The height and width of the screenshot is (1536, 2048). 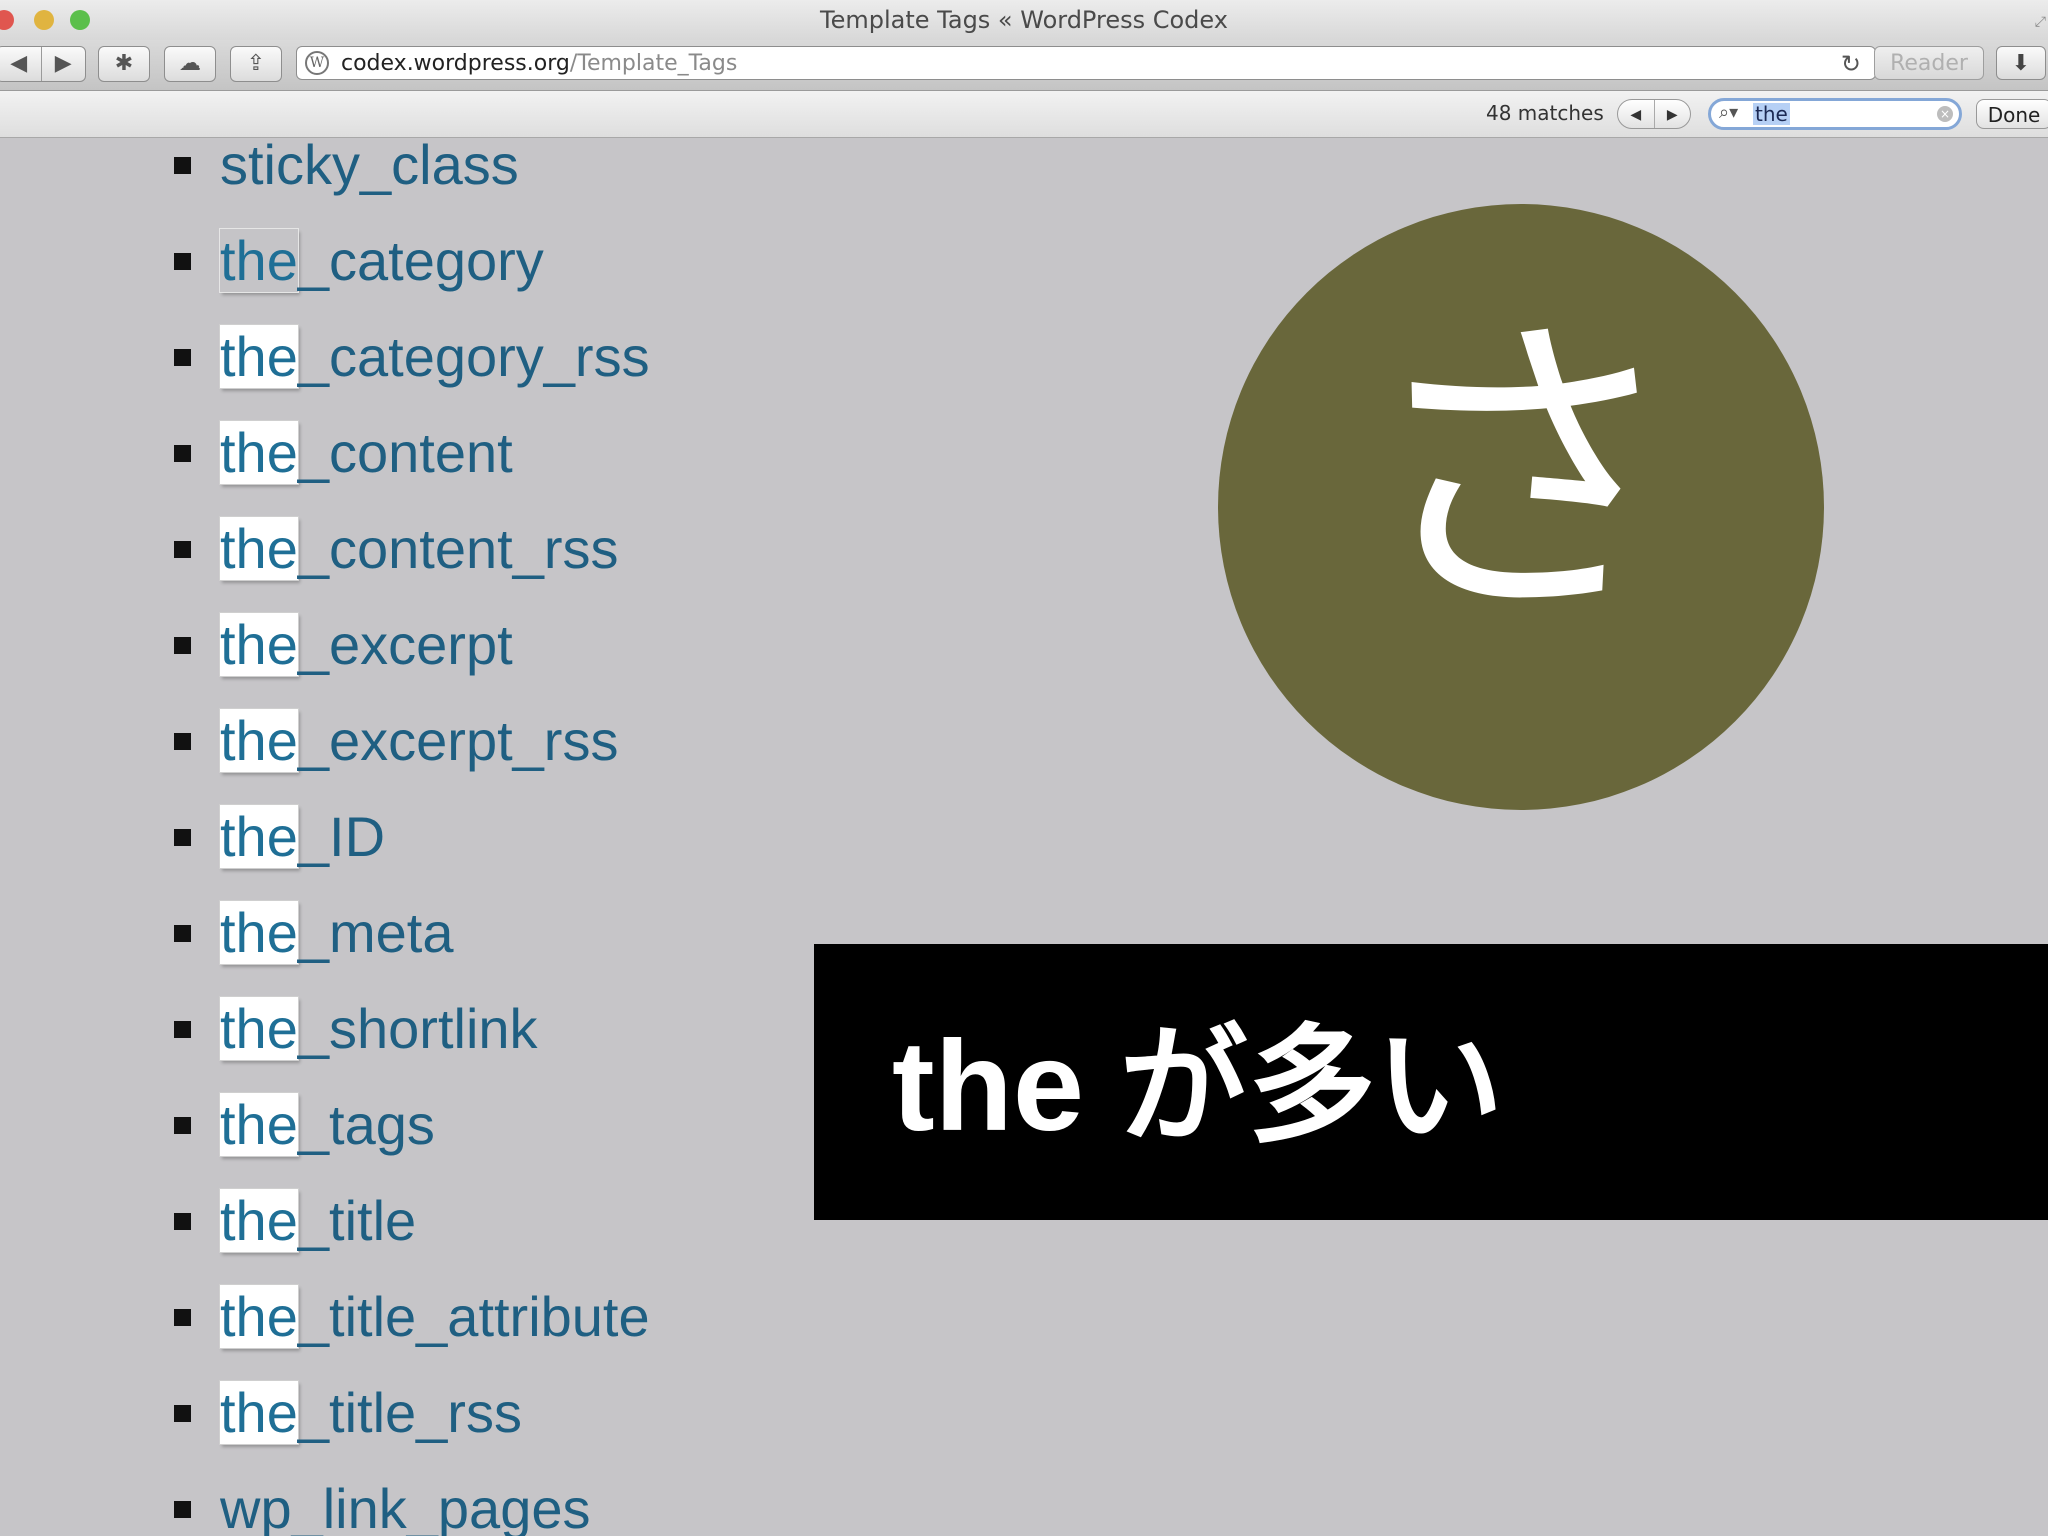 I want to click on url-path: /Template_Tags, so click(x=653, y=63).